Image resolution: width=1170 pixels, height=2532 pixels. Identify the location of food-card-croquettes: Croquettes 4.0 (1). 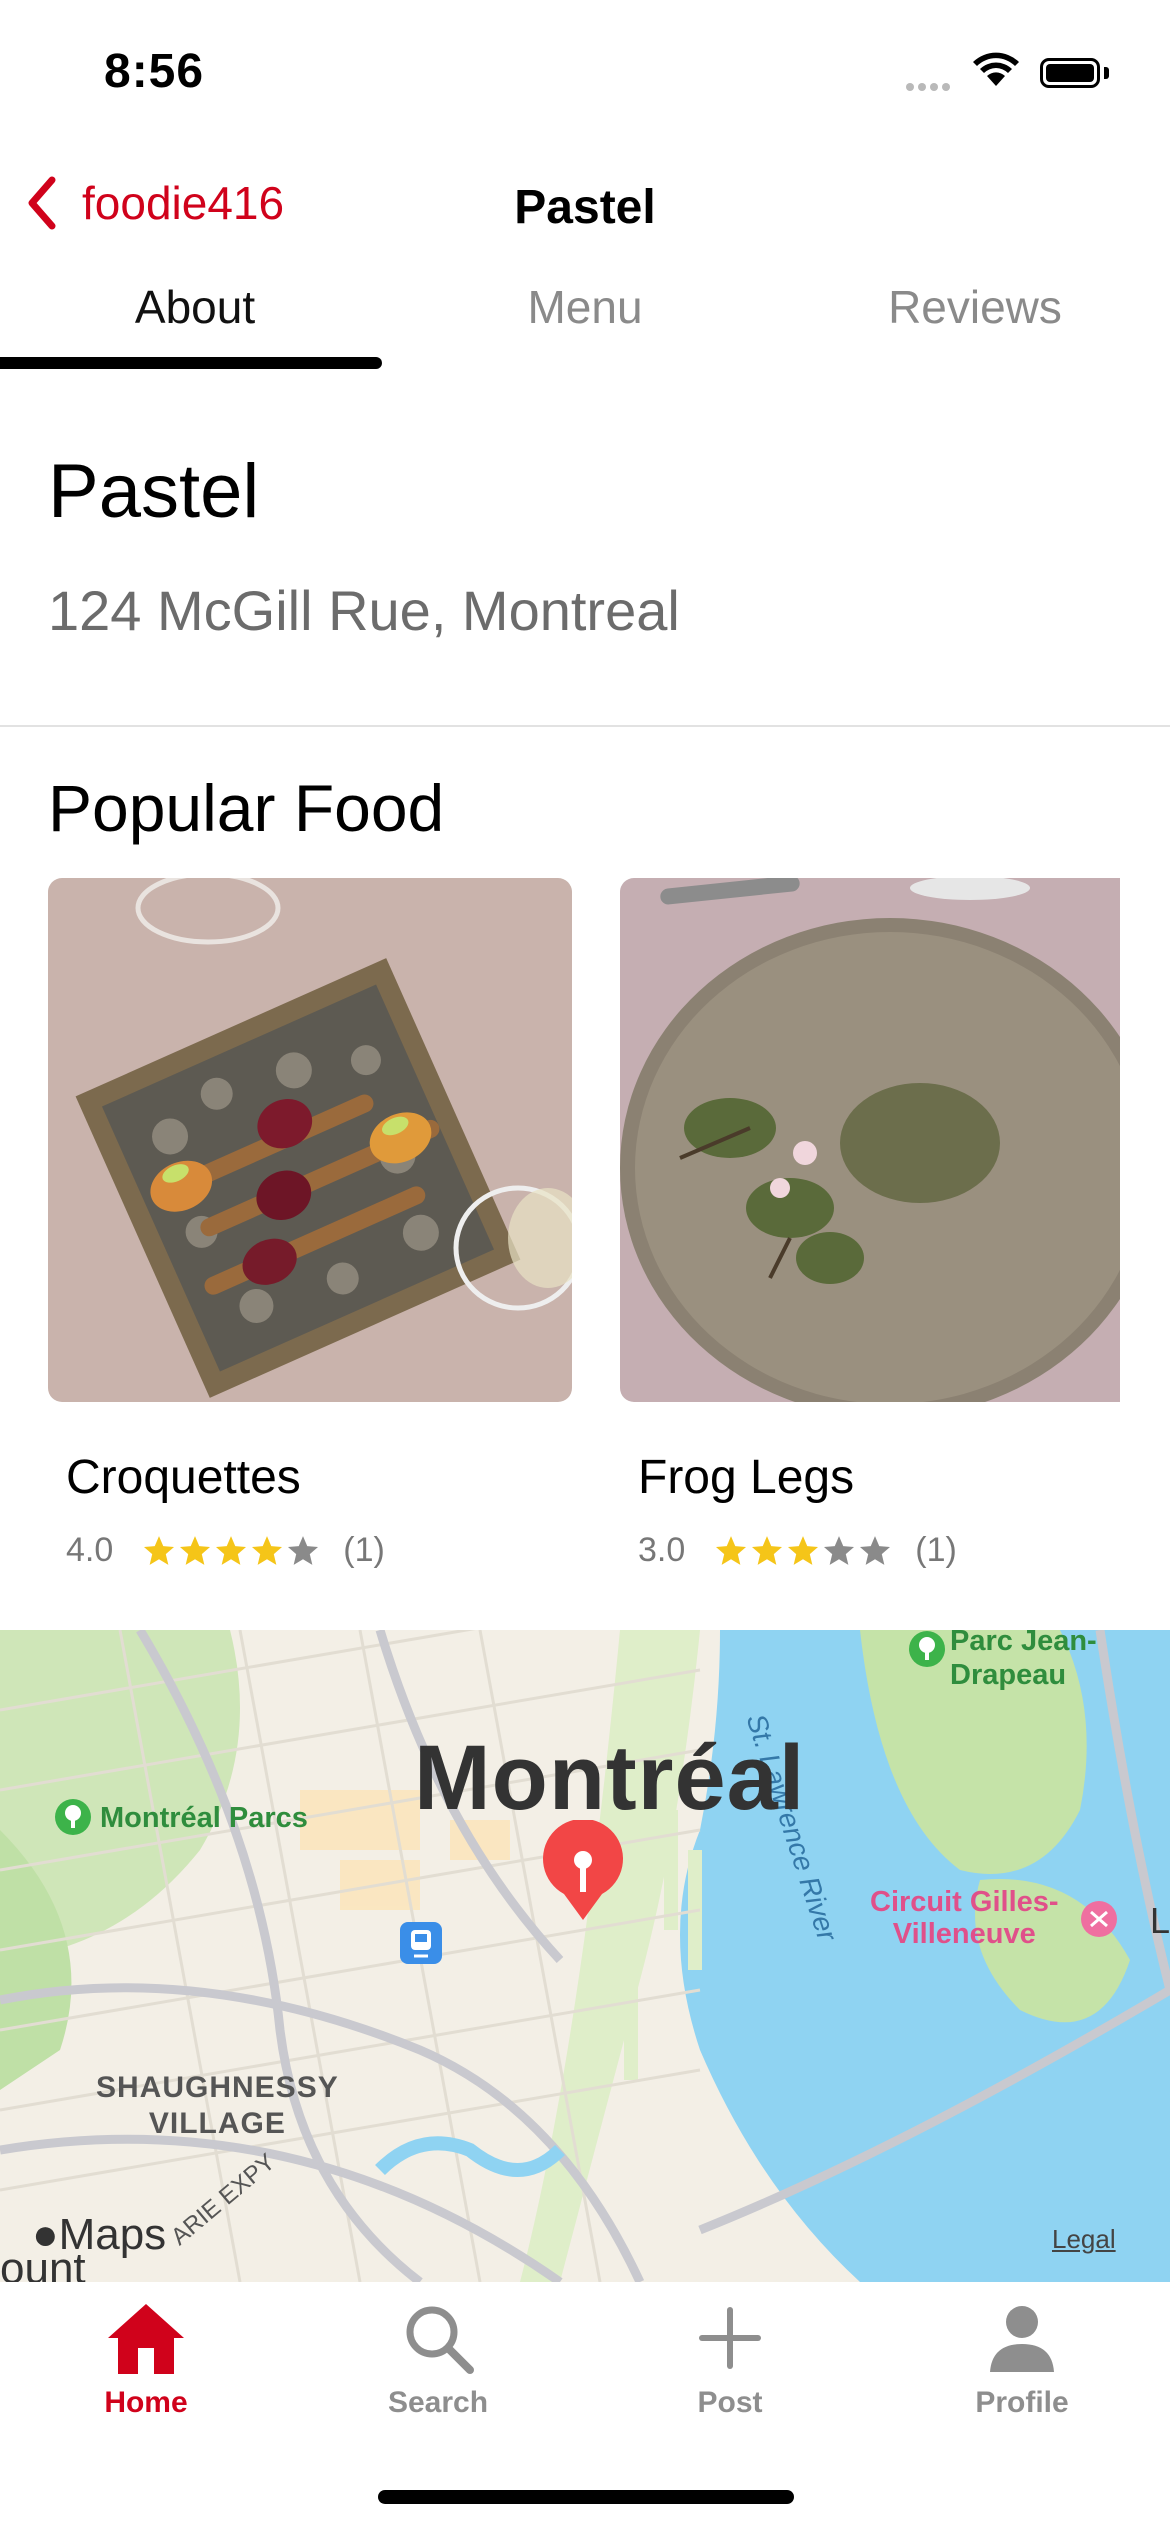
(310, 1224).